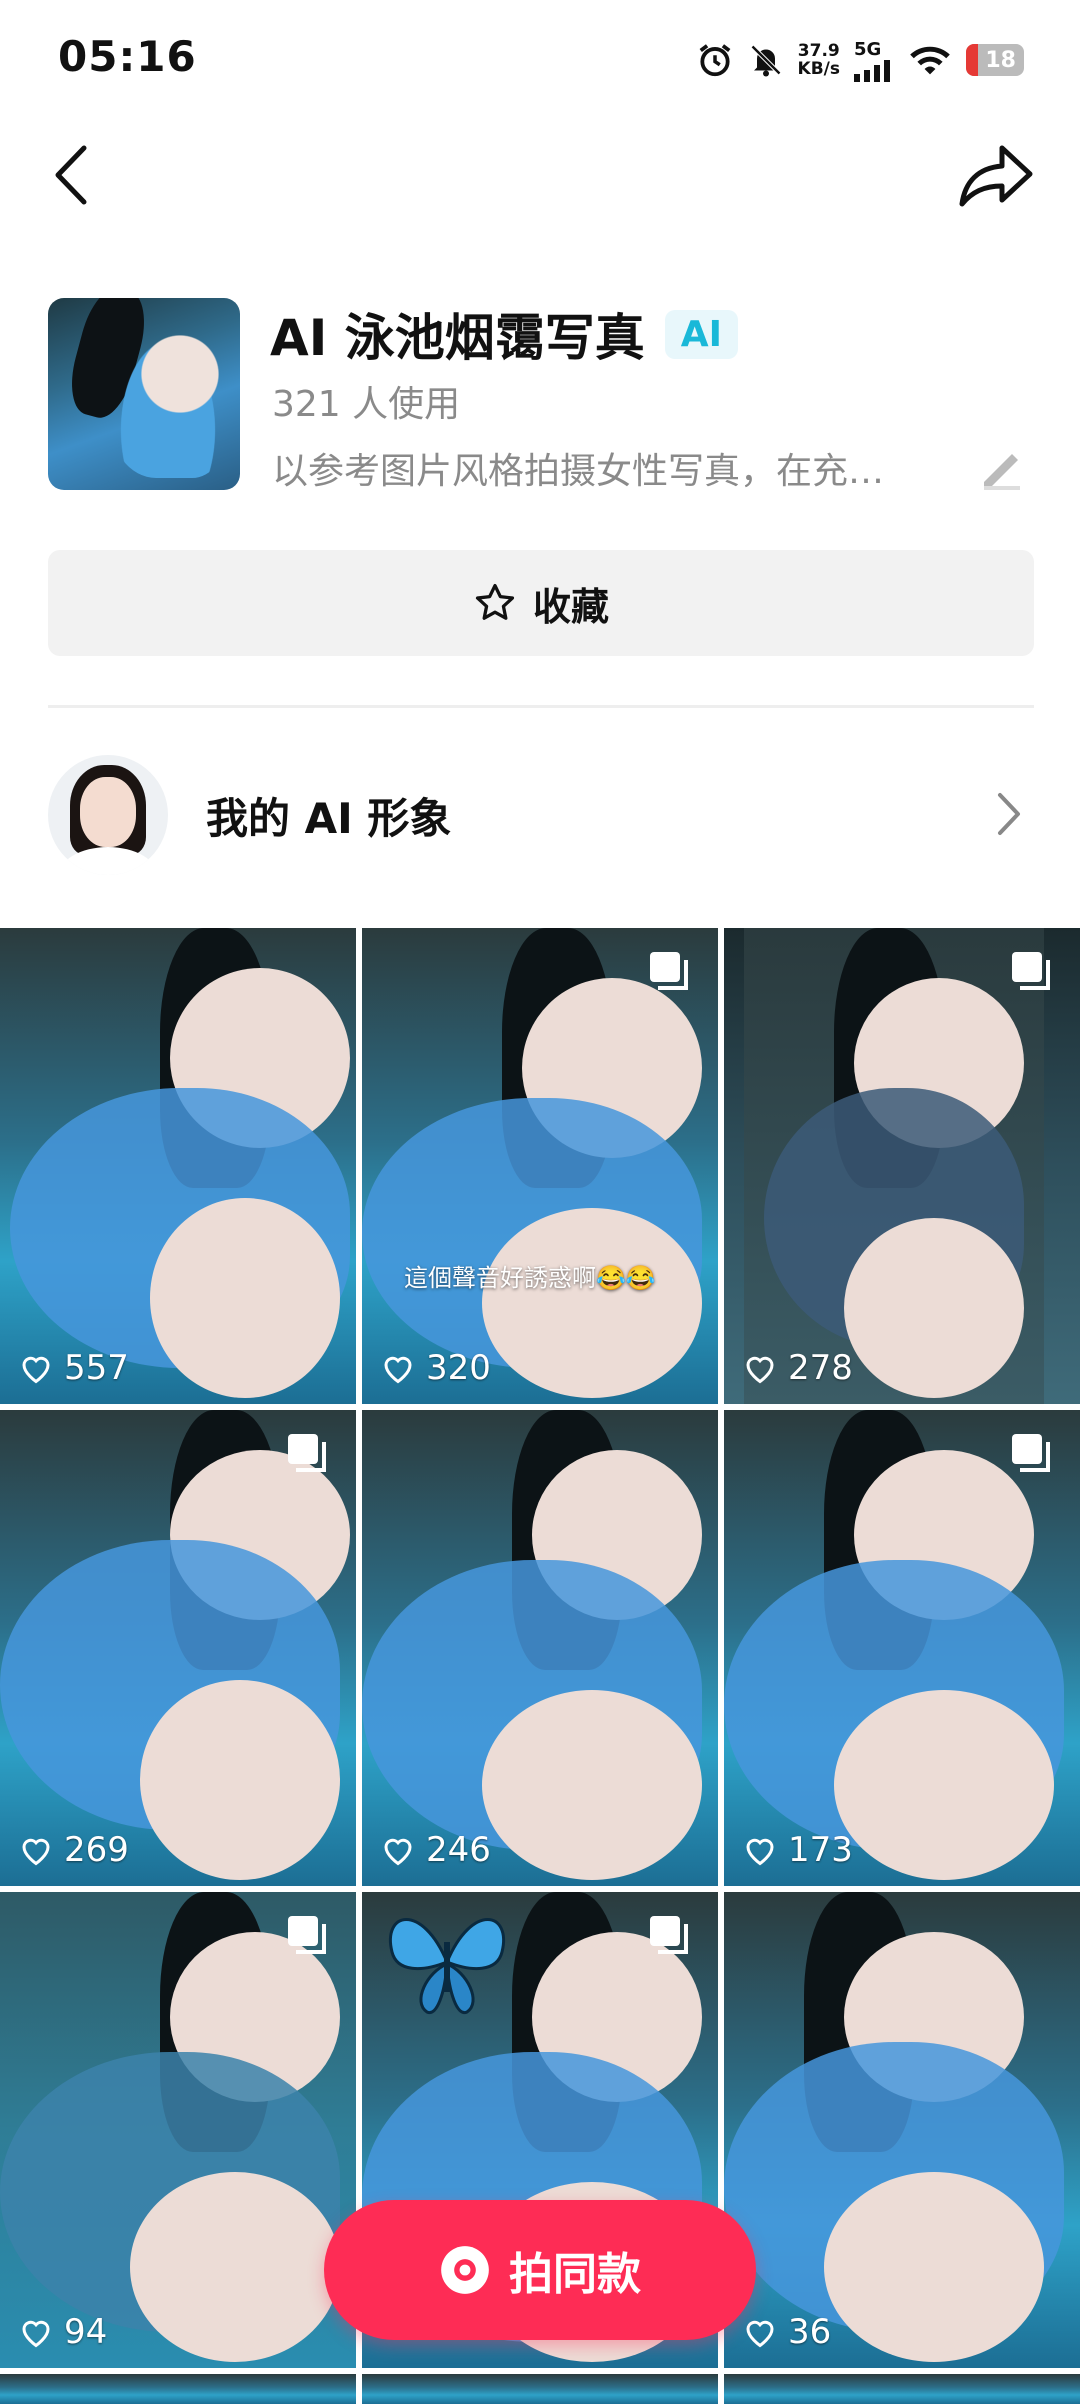 The height and width of the screenshot is (2404, 1080). Describe the element at coordinates (714, 60) in the screenshot. I see `alarm-icon` at that location.